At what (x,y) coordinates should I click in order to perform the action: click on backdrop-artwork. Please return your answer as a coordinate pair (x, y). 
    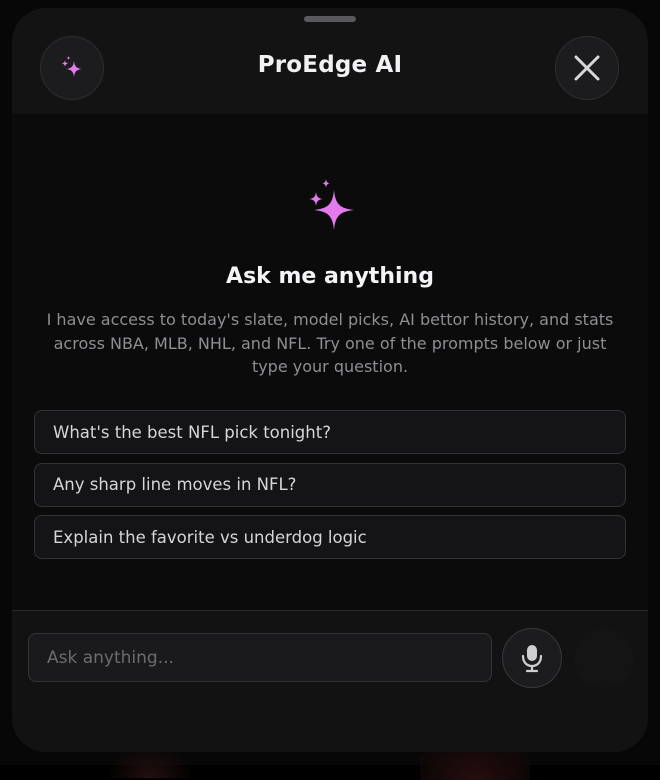
    Looking at the image, I should click on (150, 763).